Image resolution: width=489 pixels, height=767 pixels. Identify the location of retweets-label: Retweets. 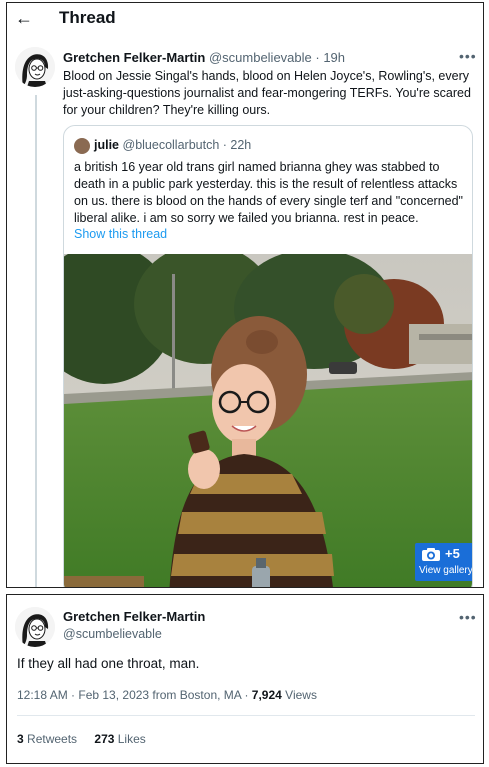
(50, 739).